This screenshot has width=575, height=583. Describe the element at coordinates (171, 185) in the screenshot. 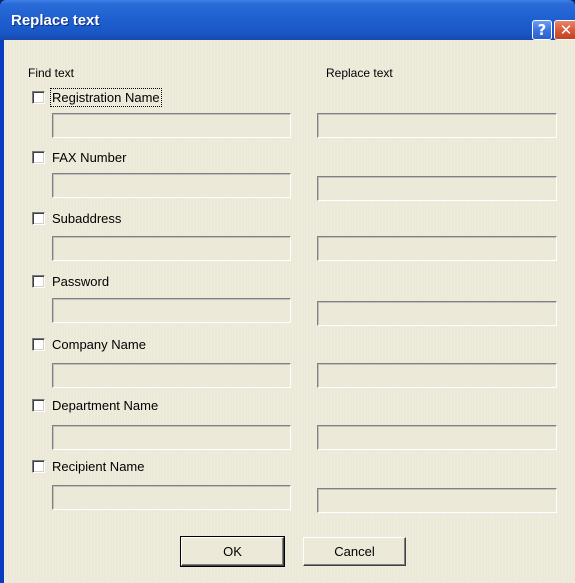

I see `fax-number-find-field` at that location.